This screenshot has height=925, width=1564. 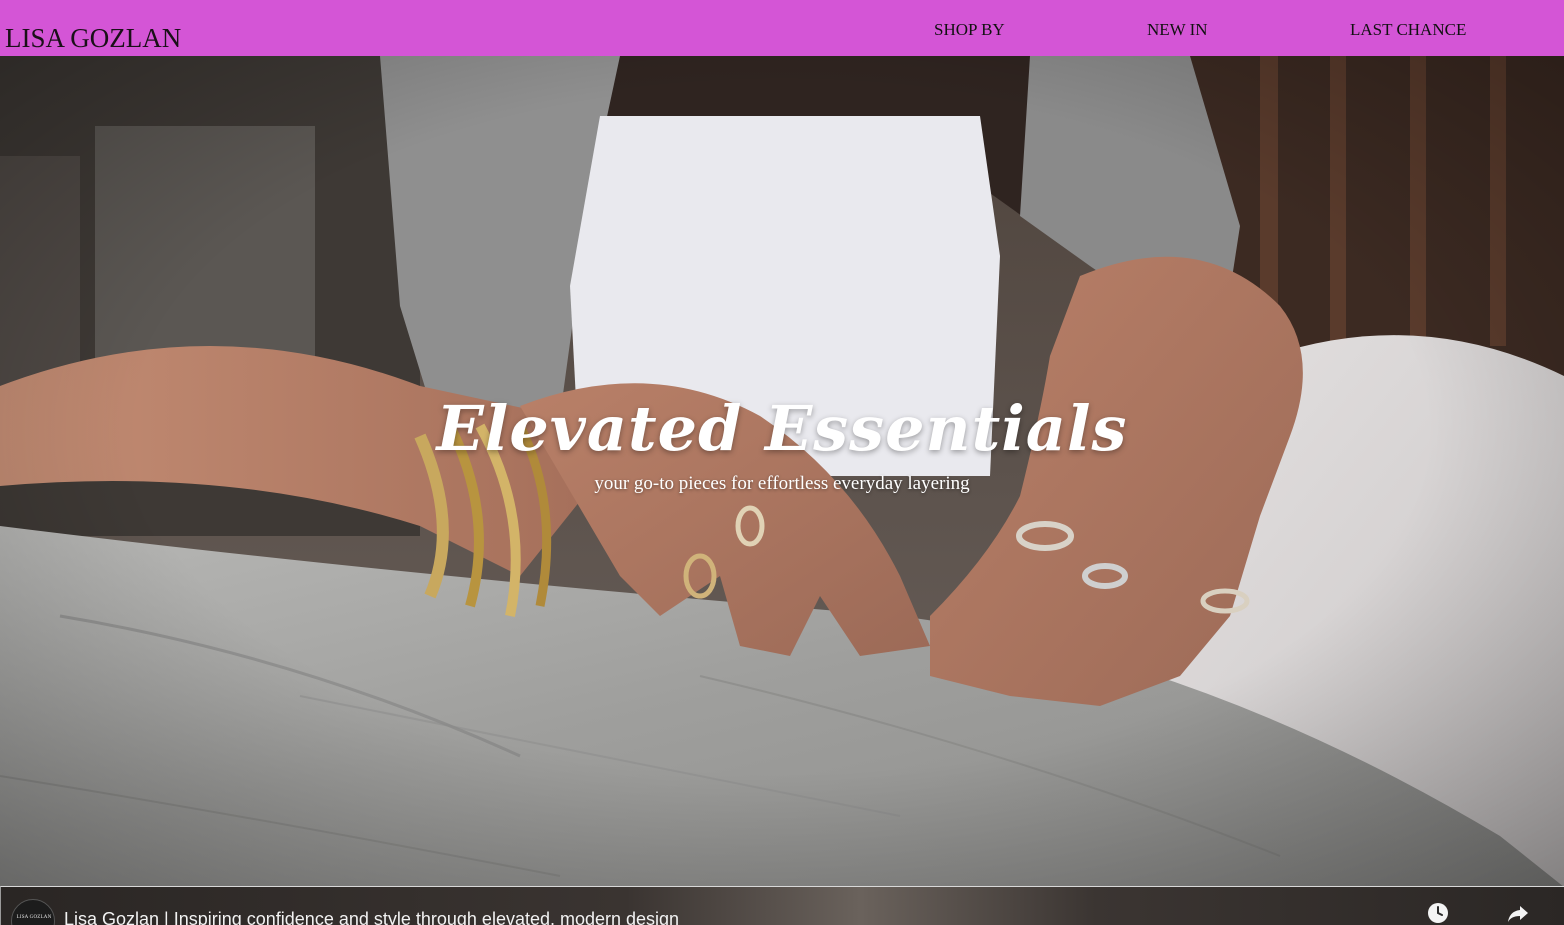 What do you see at coordinates (93, 38) in the screenshot?
I see `site-logo: LISA GOZLAN` at bounding box center [93, 38].